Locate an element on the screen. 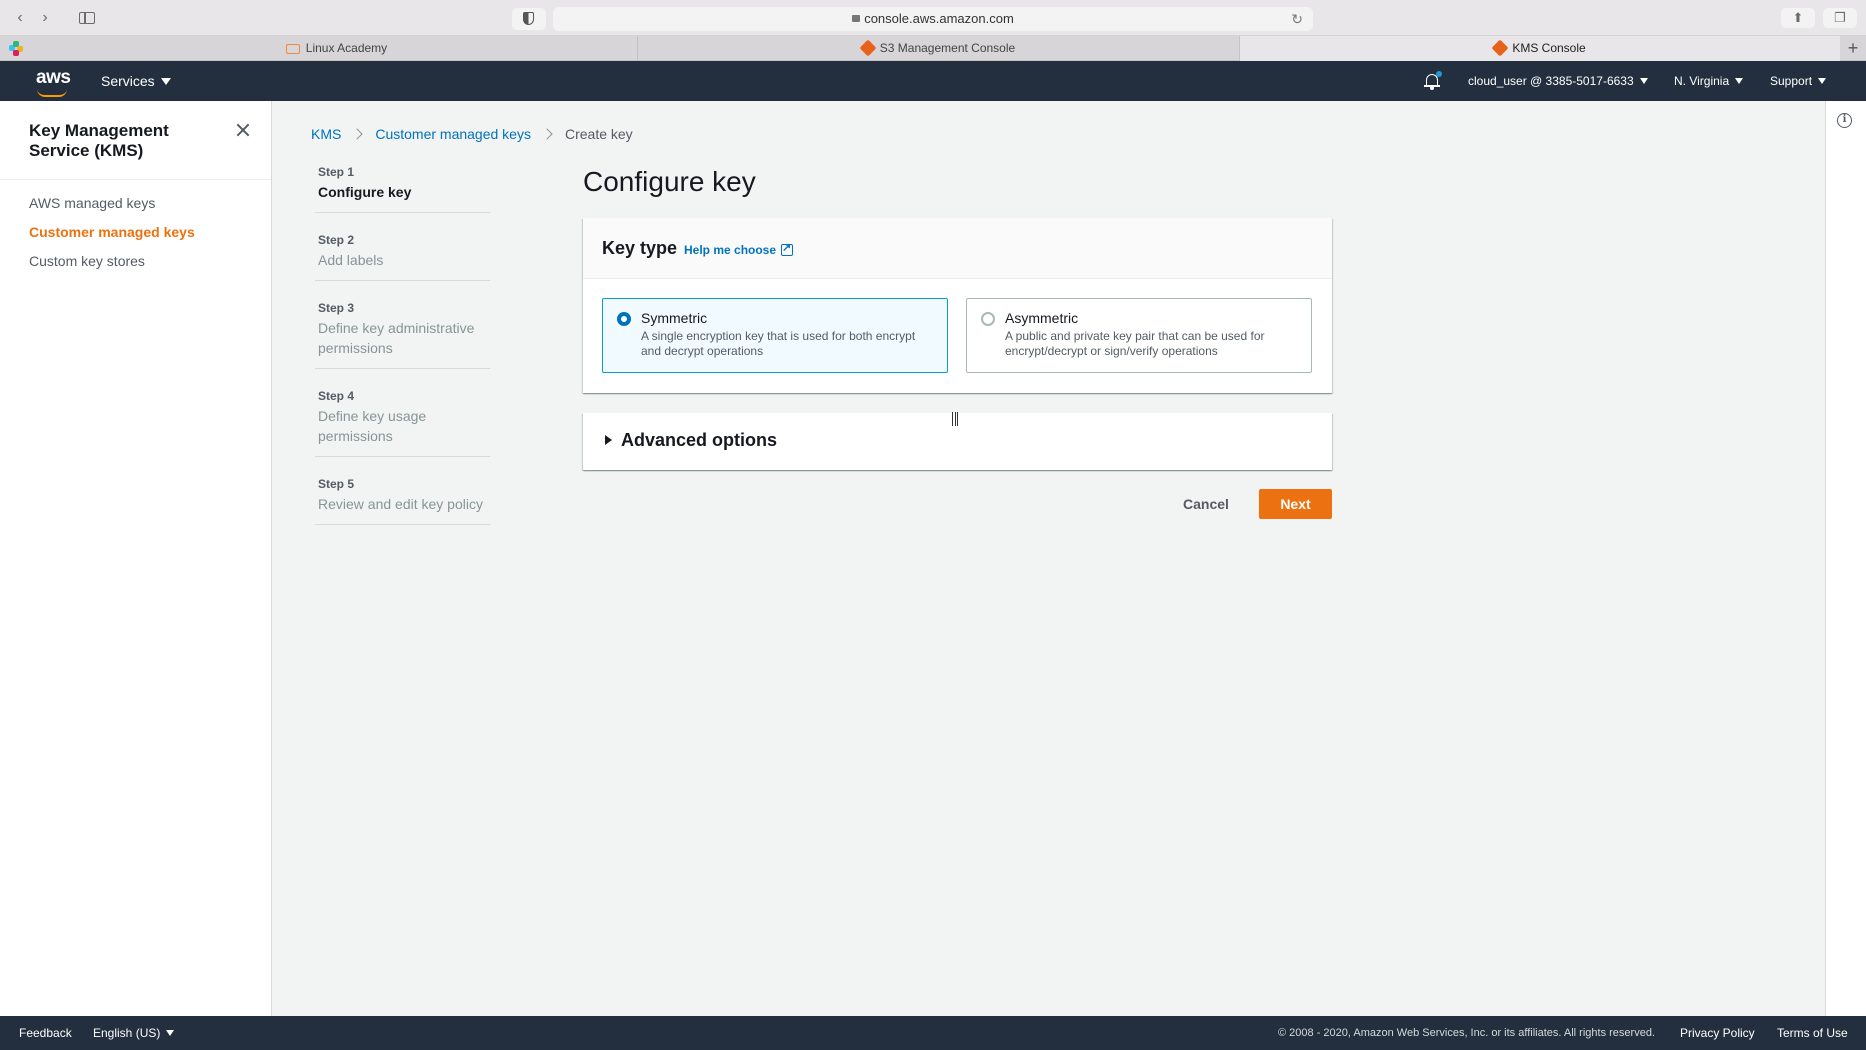  language-selector: English (US) is located at coordinates (134, 1033).